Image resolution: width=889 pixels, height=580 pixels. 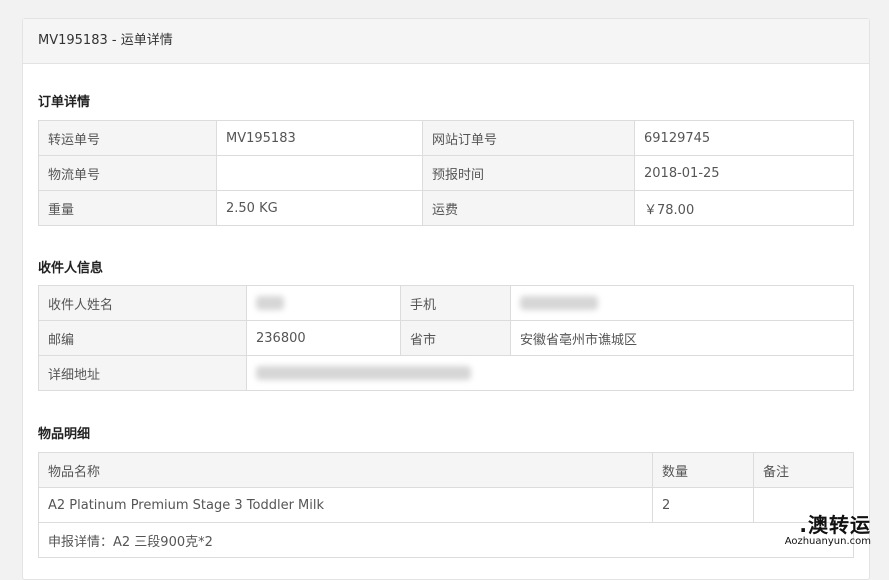 I want to click on logistics-no-value, so click(x=319, y=173).